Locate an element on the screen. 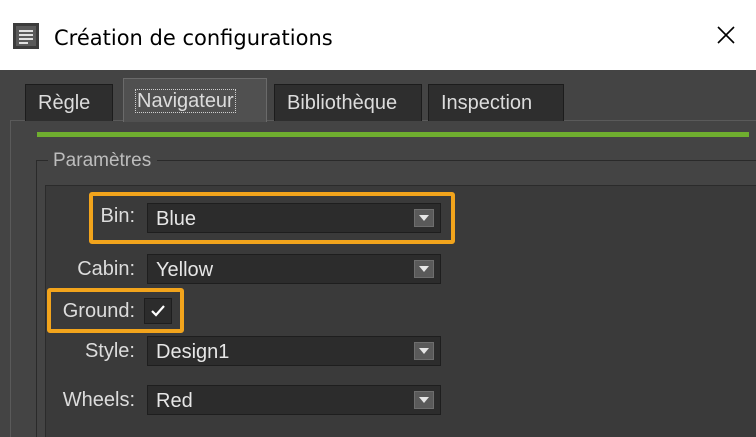 The height and width of the screenshot is (437, 756). style-dropdown: Design1 is located at coordinates (294, 351).